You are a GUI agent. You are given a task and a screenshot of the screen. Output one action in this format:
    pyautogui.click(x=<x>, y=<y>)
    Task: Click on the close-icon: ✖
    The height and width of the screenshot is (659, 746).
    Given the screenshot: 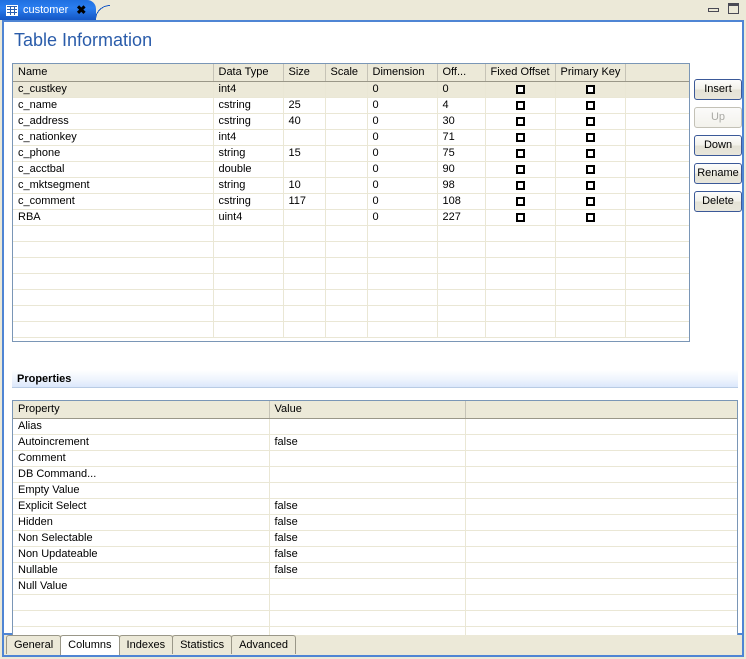 What is the action you would take?
    pyautogui.click(x=81, y=10)
    